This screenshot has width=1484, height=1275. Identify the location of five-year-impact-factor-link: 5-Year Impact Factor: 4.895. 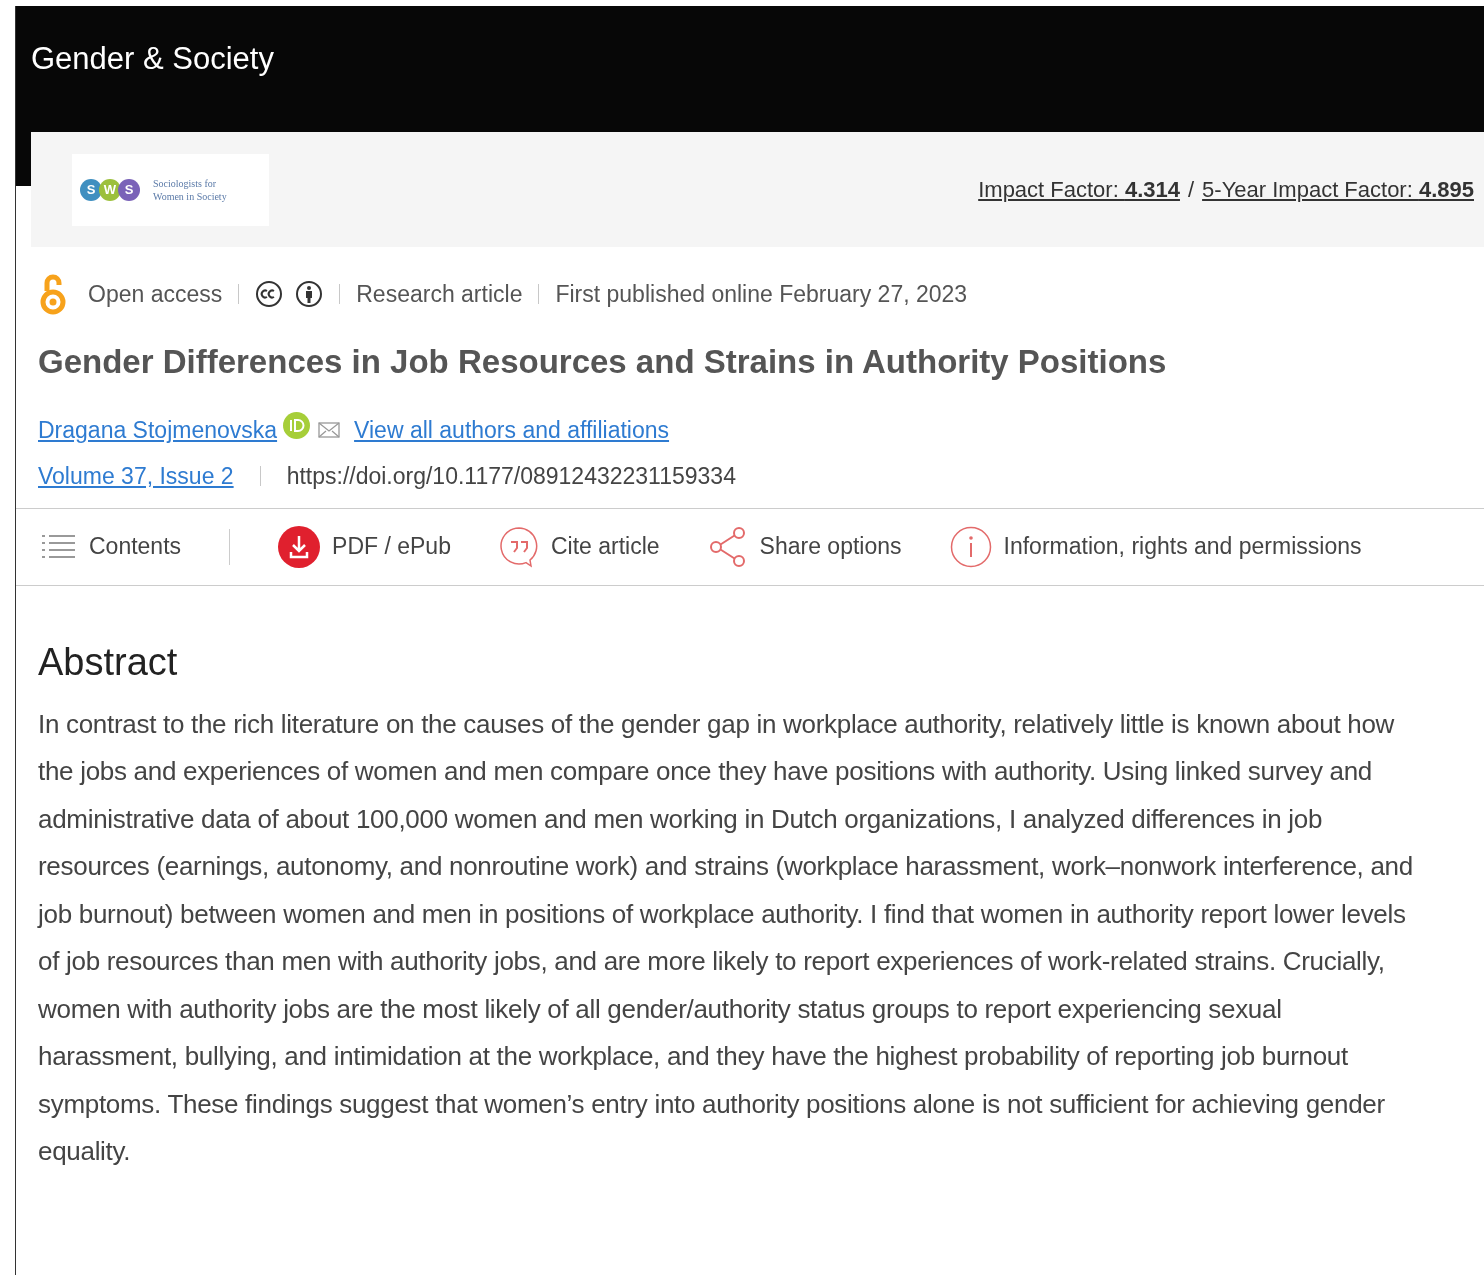
(1338, 189).